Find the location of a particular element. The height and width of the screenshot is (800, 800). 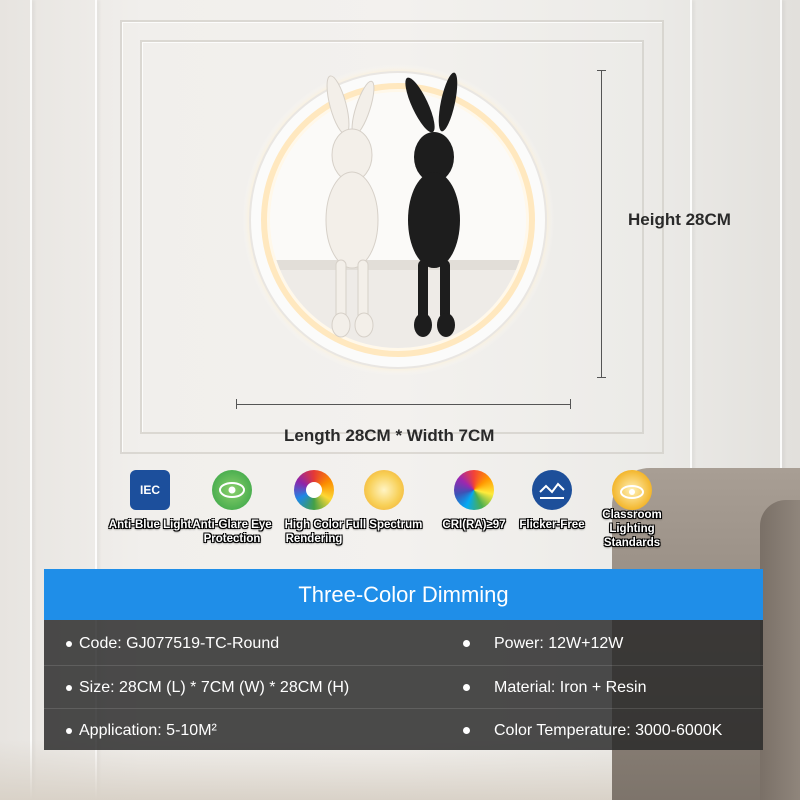

feature-classroom-lighting: Classroom Lighting Standards is located at coordinates (632, 510).